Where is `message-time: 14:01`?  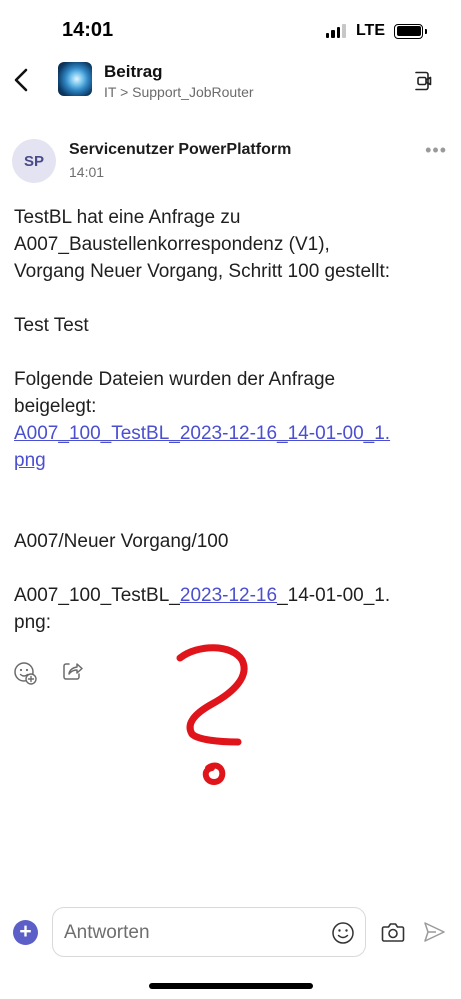
message-time: 14:01 is located at coordinates (87, 172).